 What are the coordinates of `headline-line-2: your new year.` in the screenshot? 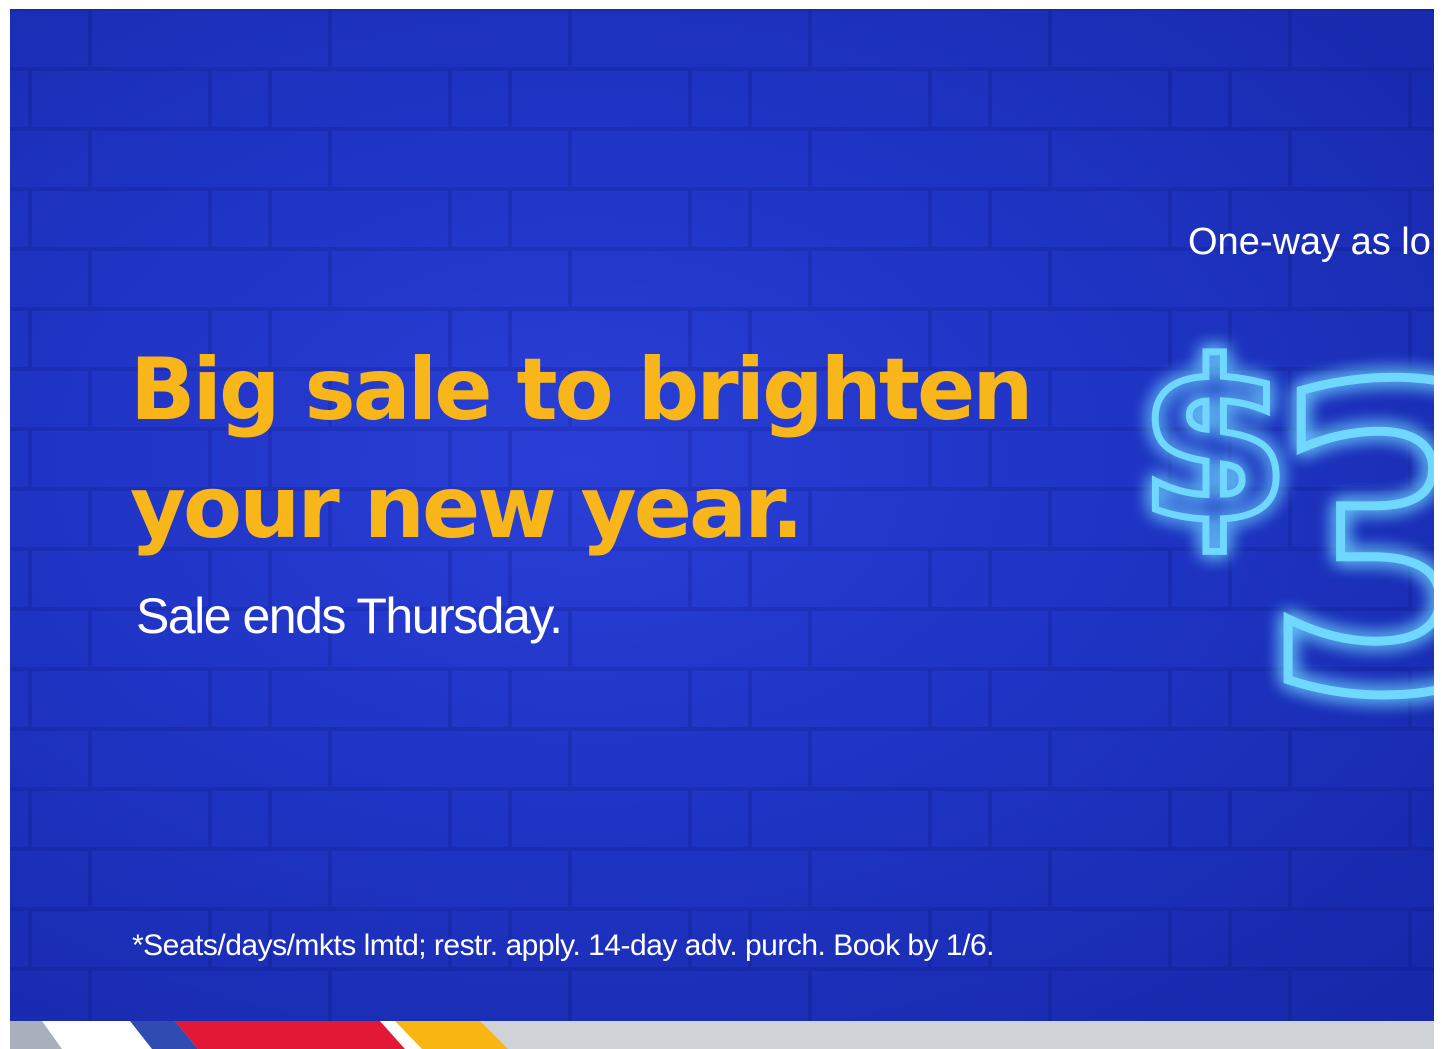 It's located at (467, 508).